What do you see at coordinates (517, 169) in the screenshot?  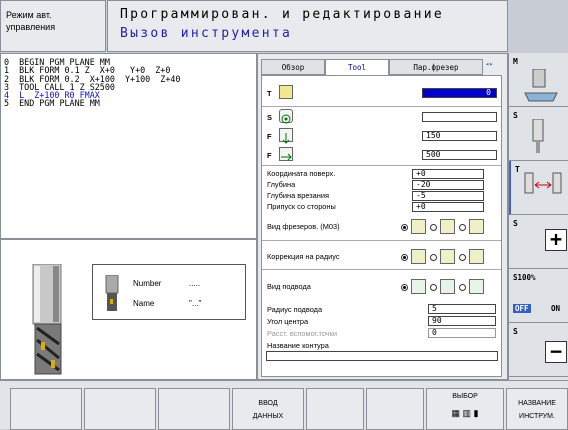 I see `softkey-t-label: T` at bounding box center [517, 169].